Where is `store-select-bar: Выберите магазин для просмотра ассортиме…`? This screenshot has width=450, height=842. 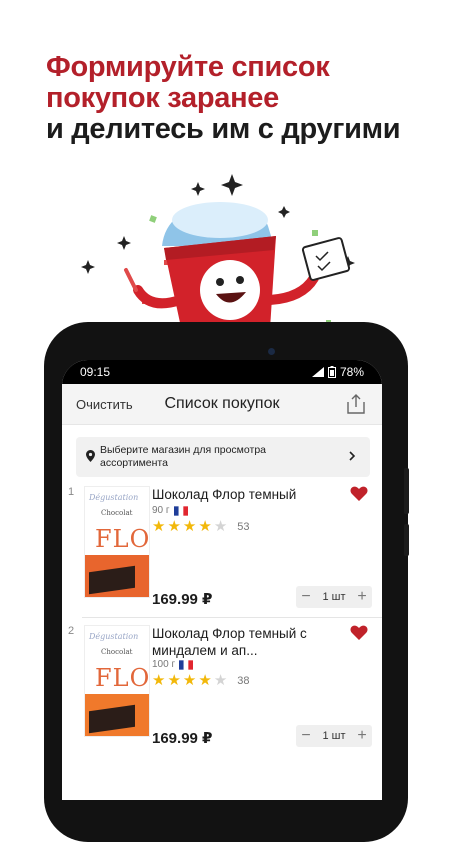
store-select-bar: Выберите магазин для просмотра ассортиме… is located at coordinates (223, 457).